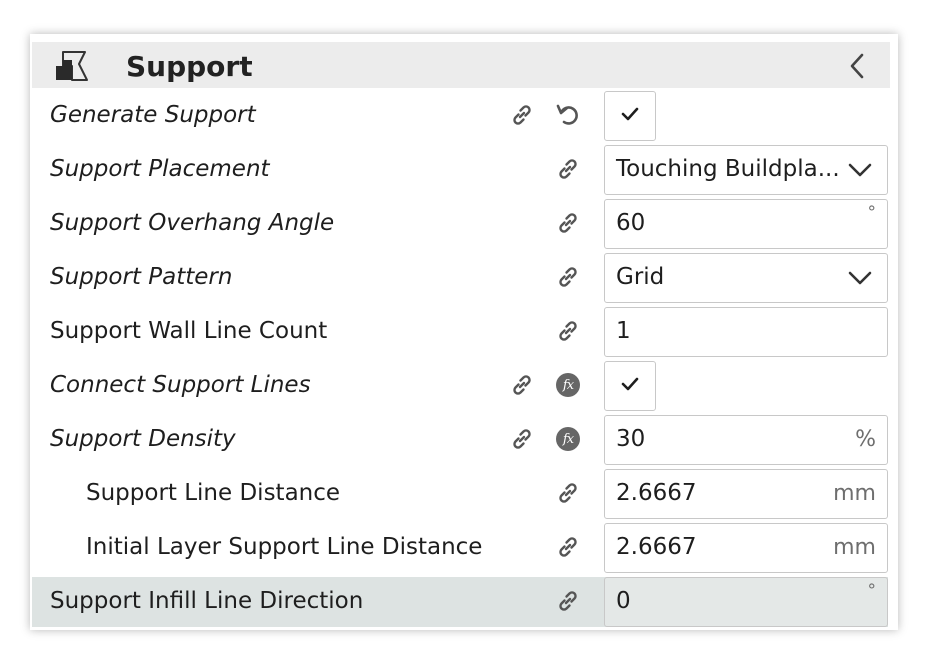  What do you see at coordinates (189, 331) in the screenshot?
I see `setting-label: Support Wall Line Count` at bounding box center [189, 331].